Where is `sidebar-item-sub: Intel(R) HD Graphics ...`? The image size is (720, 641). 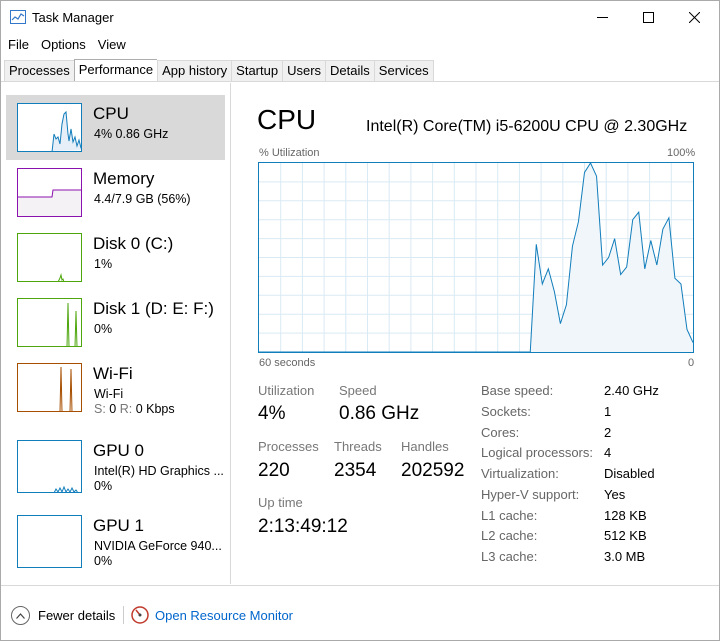 sidebar-item-sub: Intel(R) HD Graphics ... is located at coordinates (159, 471).